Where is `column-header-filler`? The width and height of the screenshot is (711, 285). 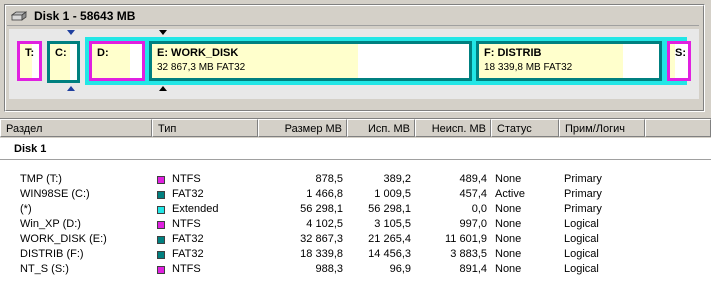 column-header-filler is located at coordinates (678, 128).